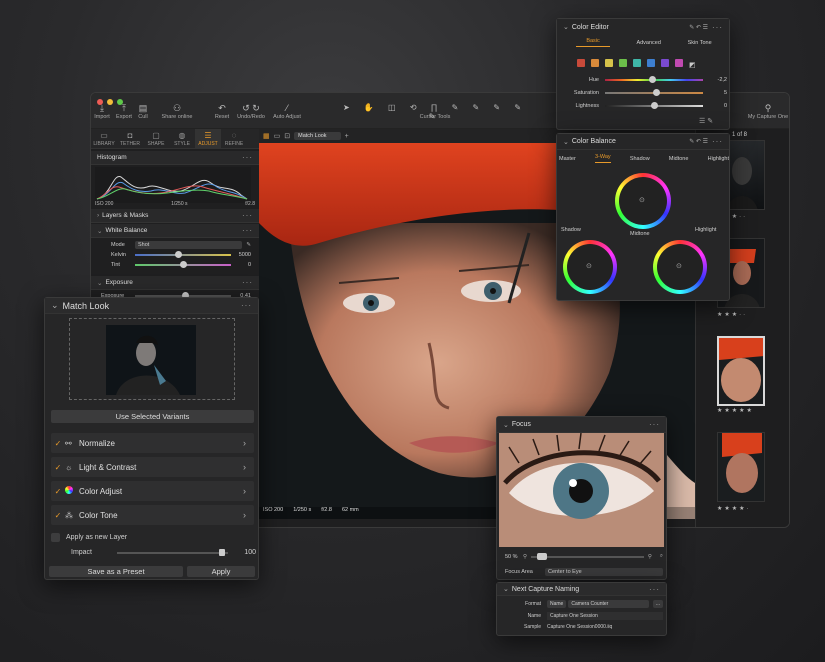 The image size is (825, 662). What do you see at coordinates (152, 491) in the screenshot?
I see `color-adjust-item: ✓ Color Adjust ›` at bounding box center [152, 491].